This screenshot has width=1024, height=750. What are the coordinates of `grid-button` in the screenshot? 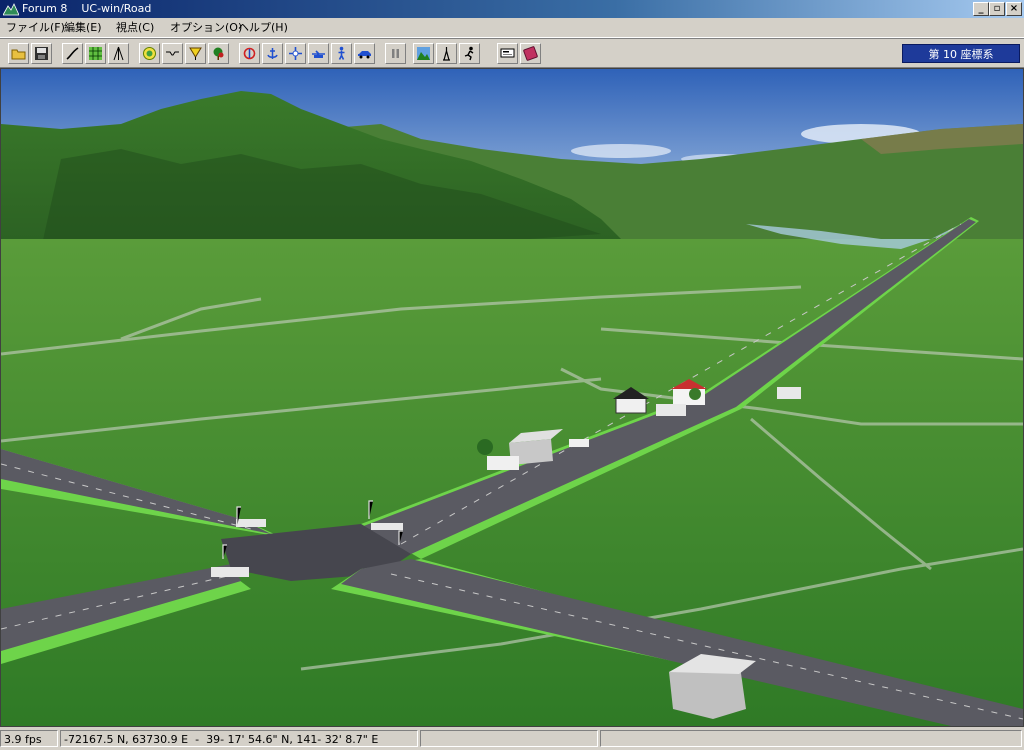 It's located at (95, 53).